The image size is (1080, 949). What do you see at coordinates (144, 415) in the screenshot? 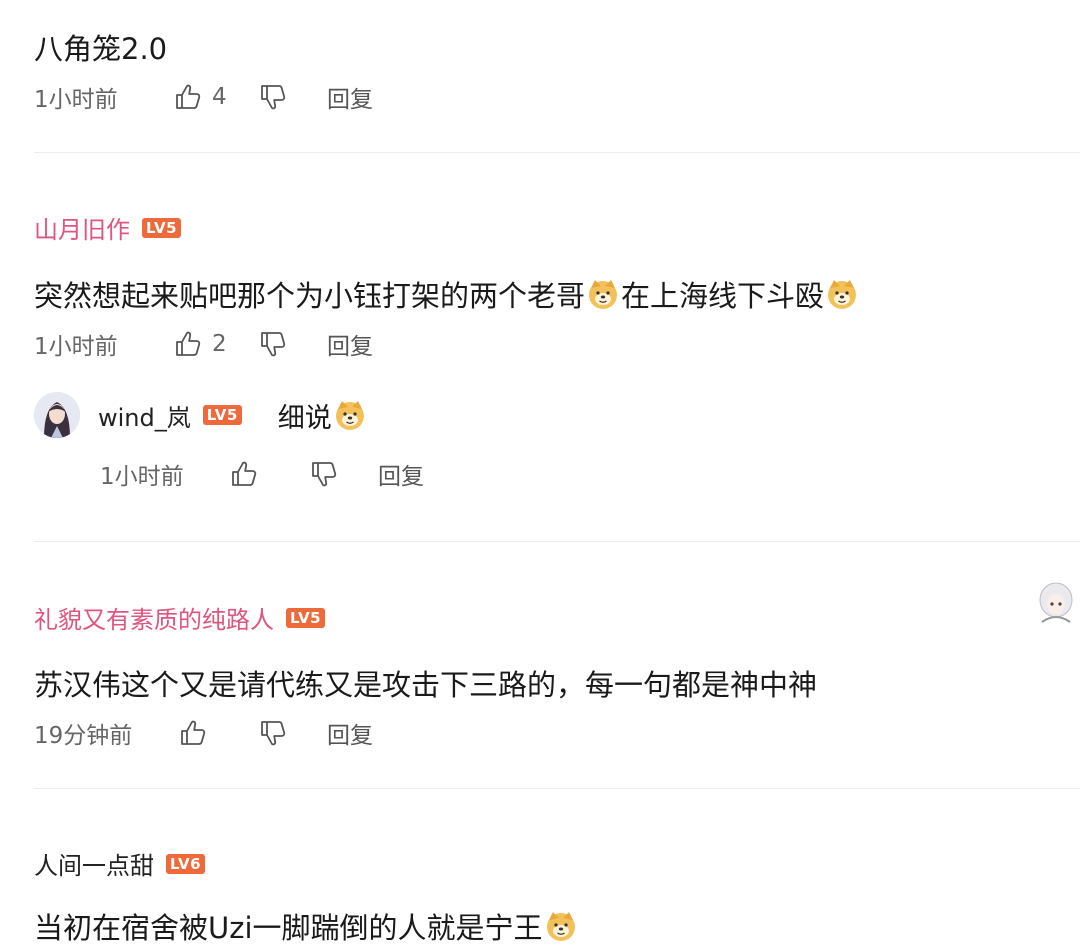
I see `reply-author: wind_岚` at bounding box center [144, 415].